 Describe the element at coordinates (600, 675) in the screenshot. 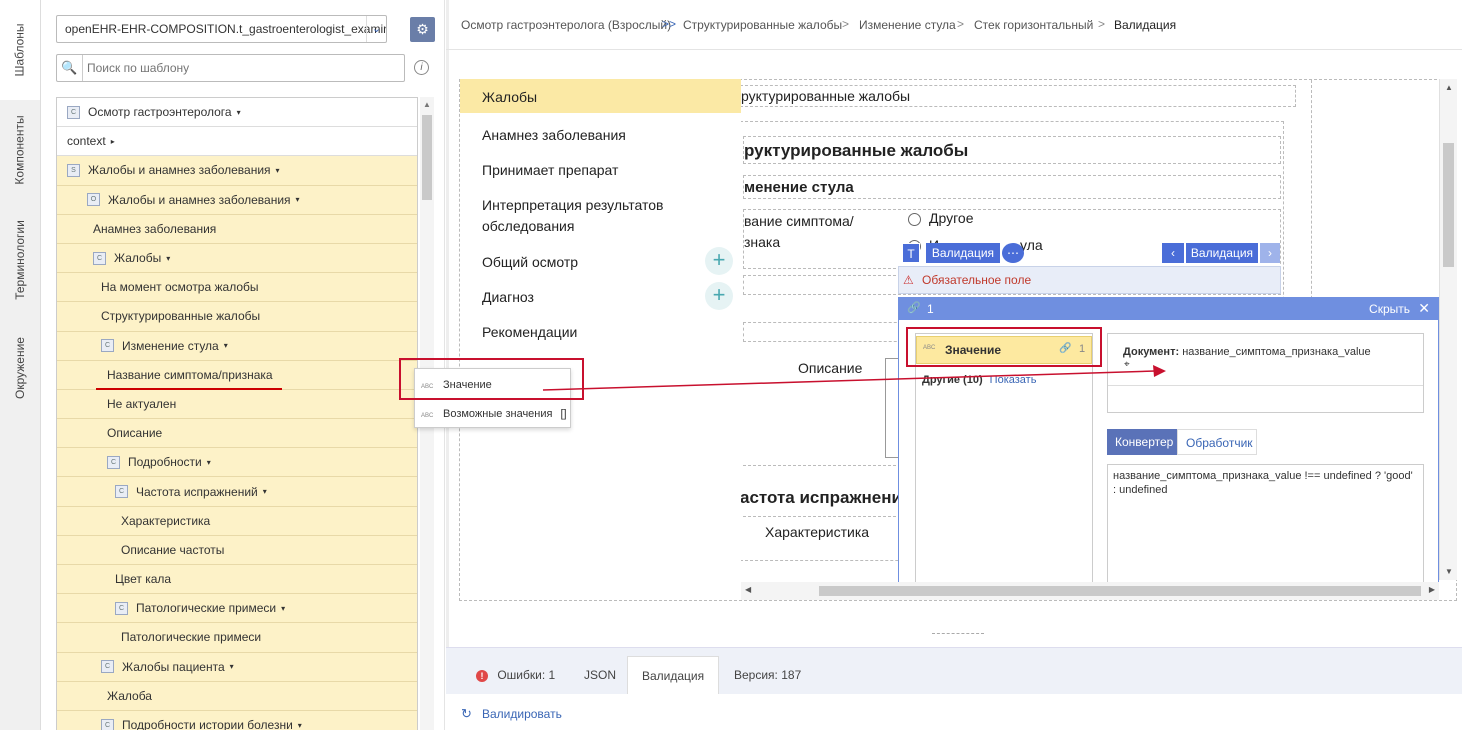

I see `tab-json: JSON` at that location.